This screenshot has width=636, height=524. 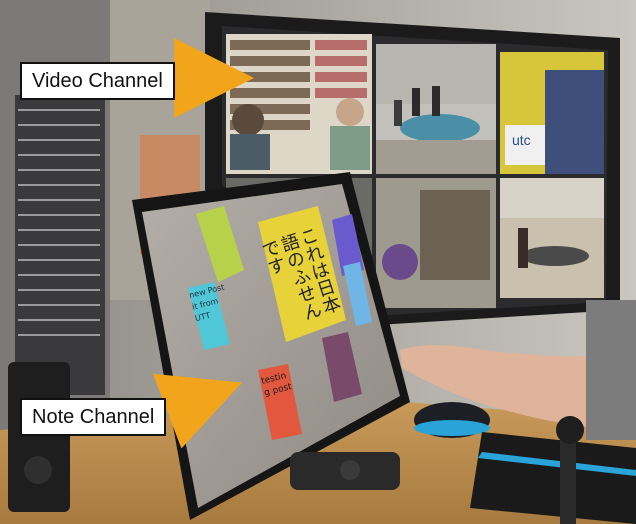 What do you see at coordinates (39, 437) in the screenshot?
I see `speaker` at bounding box center [39, 437].